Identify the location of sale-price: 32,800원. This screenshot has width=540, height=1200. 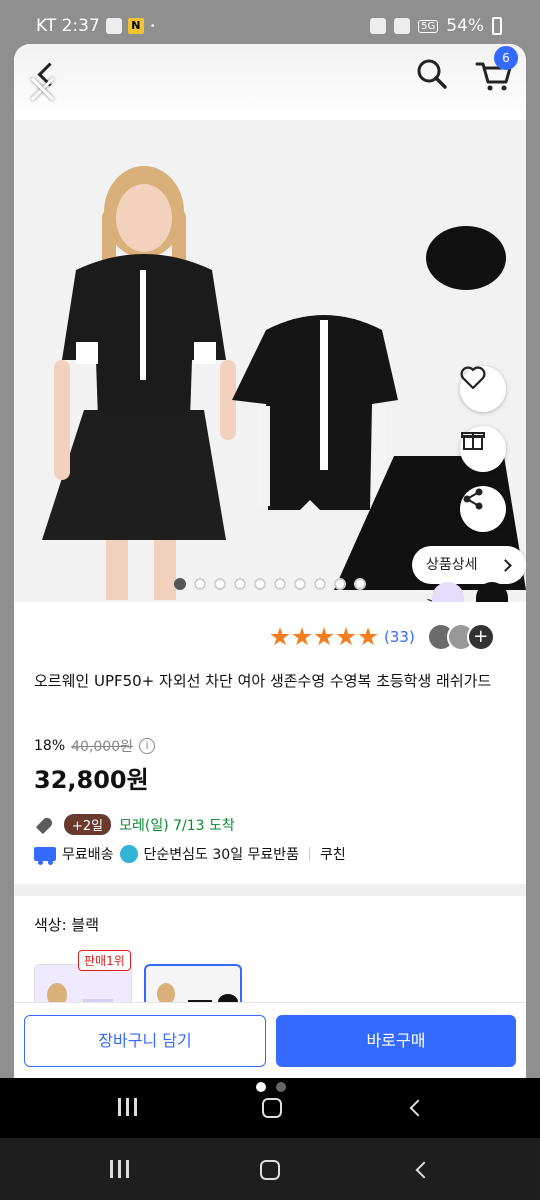
(91, 780).